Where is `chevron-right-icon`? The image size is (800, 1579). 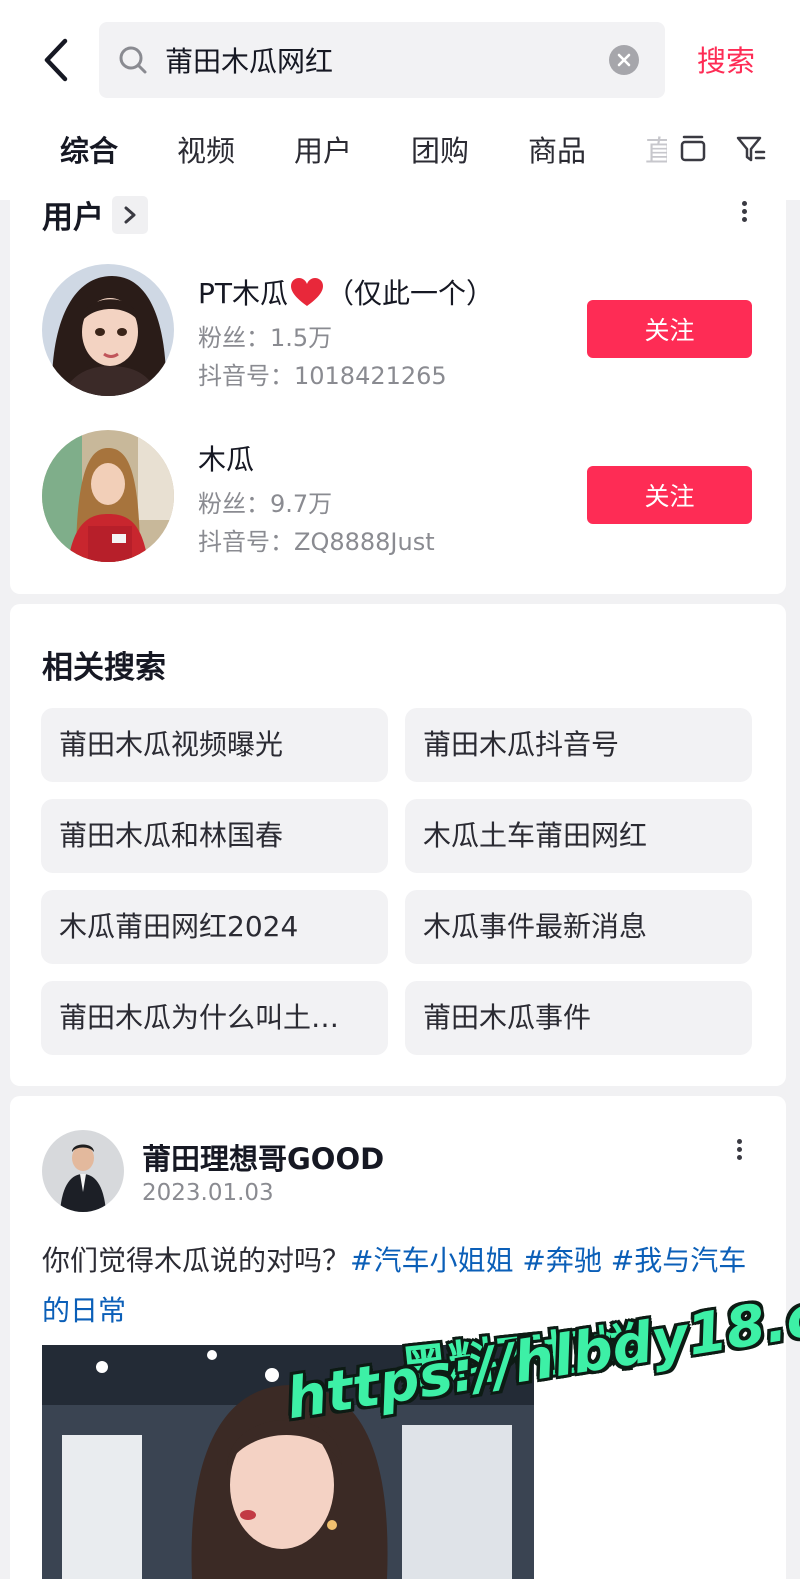 chevron-right-icon is located at coordinates (130, 215).